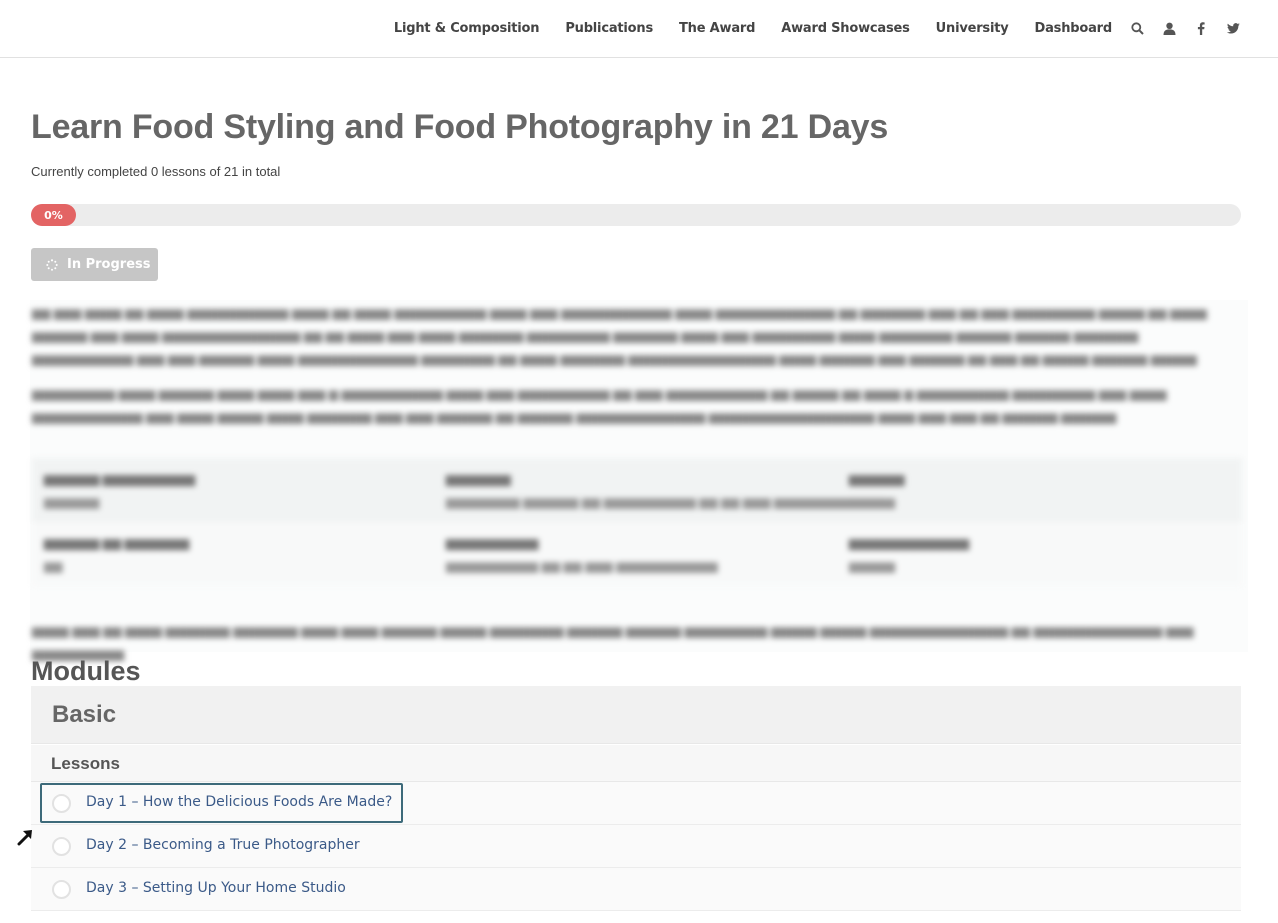 This screenshot has height=923, width=1278. Describe the element at coordinates (636, 215) in the screenshot. I see `progress-bar: 0%` at that location.